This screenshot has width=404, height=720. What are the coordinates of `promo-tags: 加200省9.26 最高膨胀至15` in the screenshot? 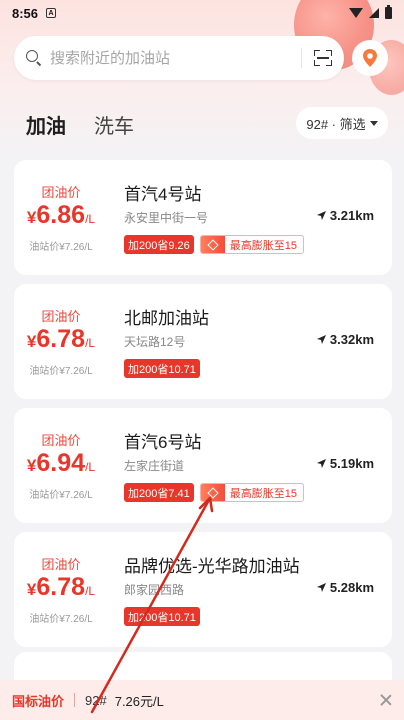 It's located at (214, 244).